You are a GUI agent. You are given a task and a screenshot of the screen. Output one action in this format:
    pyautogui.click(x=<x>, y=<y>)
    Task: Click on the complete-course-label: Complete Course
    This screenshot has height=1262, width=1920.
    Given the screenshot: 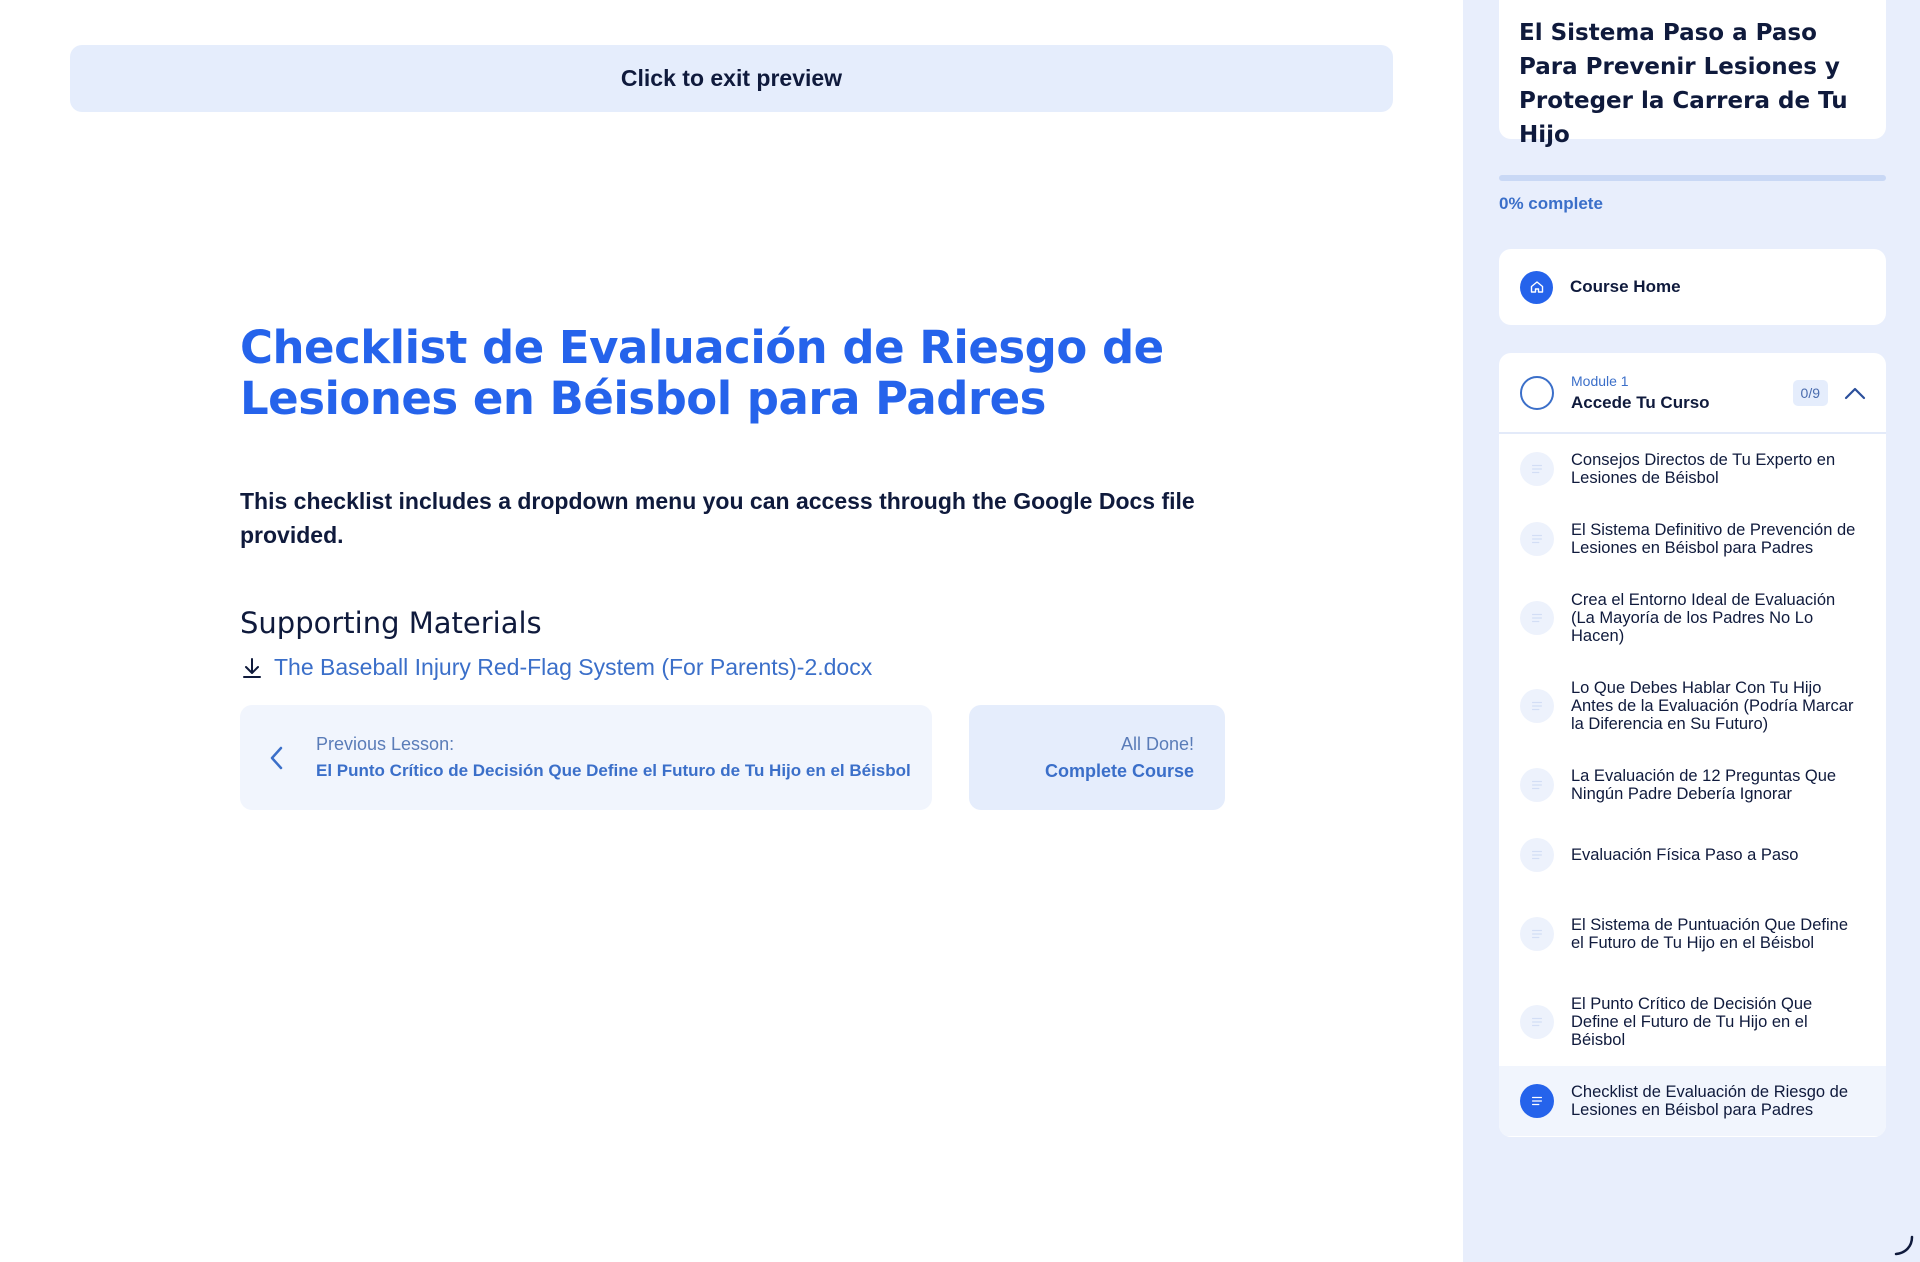 What is the action you would take?
    pyautogui.click(x=1119, y=770)
    